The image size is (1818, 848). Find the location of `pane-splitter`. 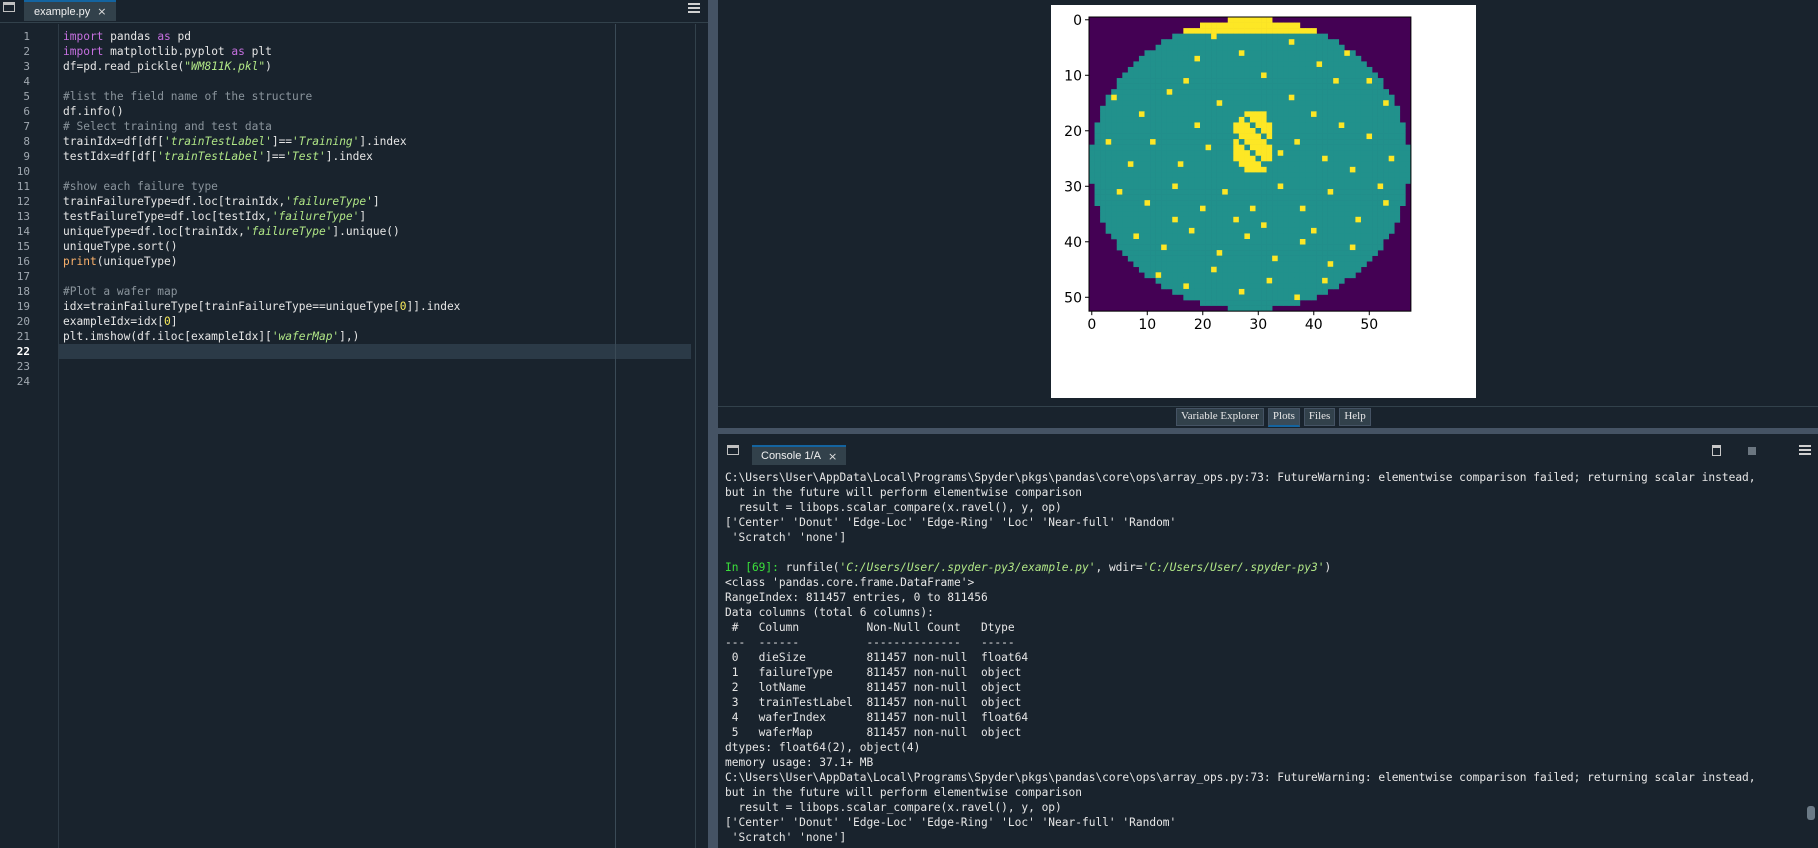

pane-splitter is located at coordinates (713, 424).